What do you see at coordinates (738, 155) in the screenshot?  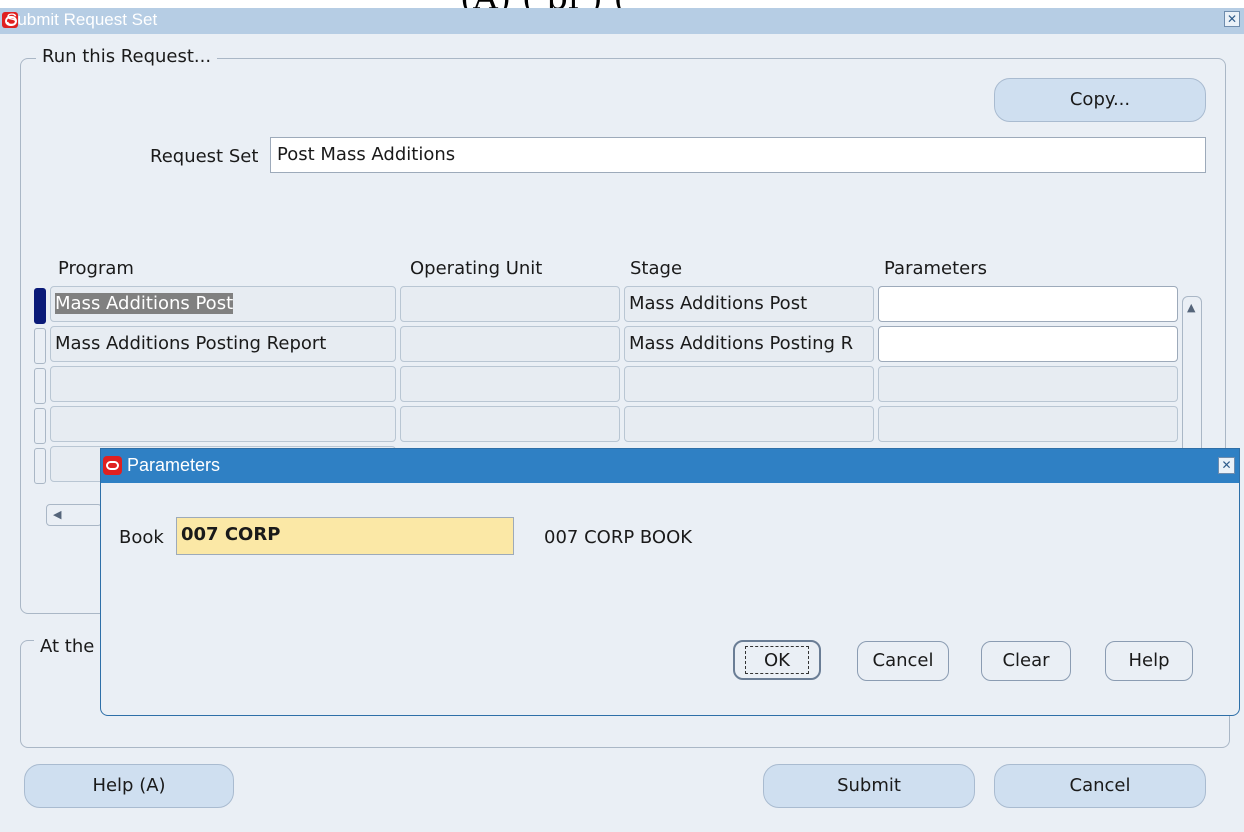 I see `request-set-input: Post Mass Additions` at bounding box center [738, 155].